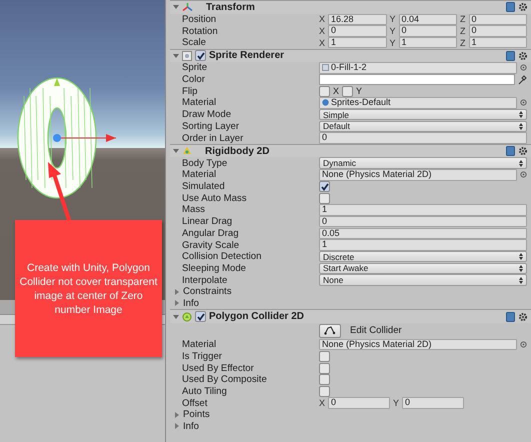  I want to click on object-field: Sprites-Default, so click(418, 103).